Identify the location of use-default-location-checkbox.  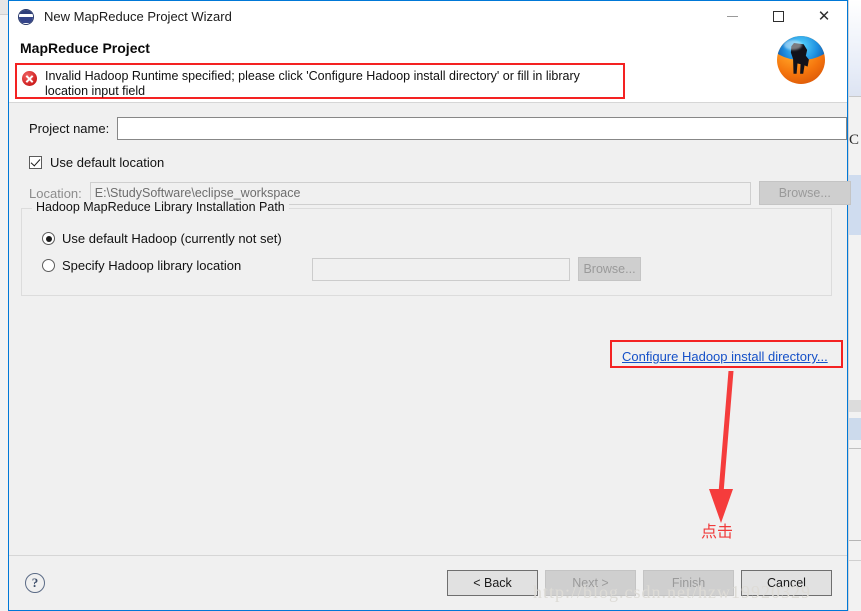
(35, 162).